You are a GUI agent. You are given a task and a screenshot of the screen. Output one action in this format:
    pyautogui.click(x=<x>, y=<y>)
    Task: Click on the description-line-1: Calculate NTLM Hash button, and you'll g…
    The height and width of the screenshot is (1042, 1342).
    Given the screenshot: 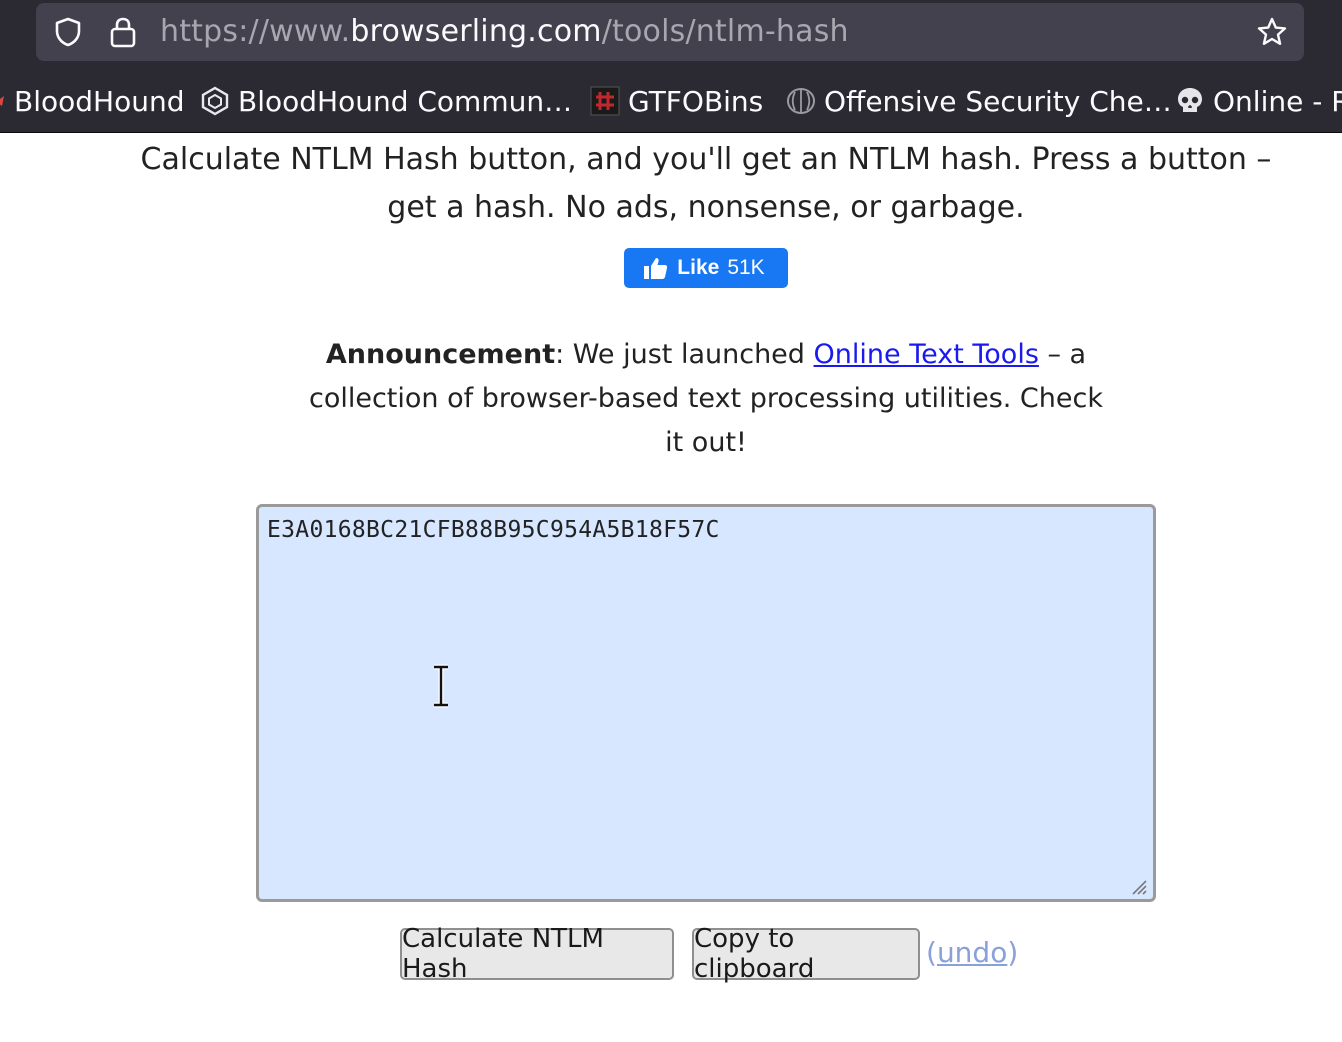 What is the action you would take?
    pyautogui.click(x=706, y=159)
    